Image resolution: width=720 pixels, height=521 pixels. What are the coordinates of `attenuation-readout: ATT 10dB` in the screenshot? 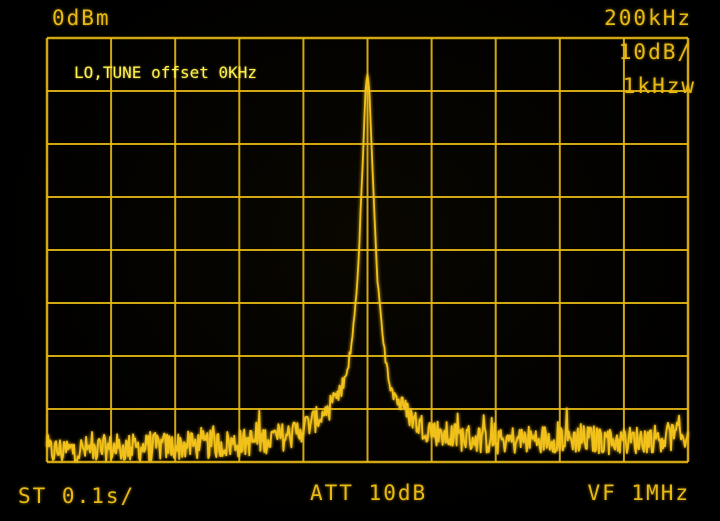 It's located at (369, 493).